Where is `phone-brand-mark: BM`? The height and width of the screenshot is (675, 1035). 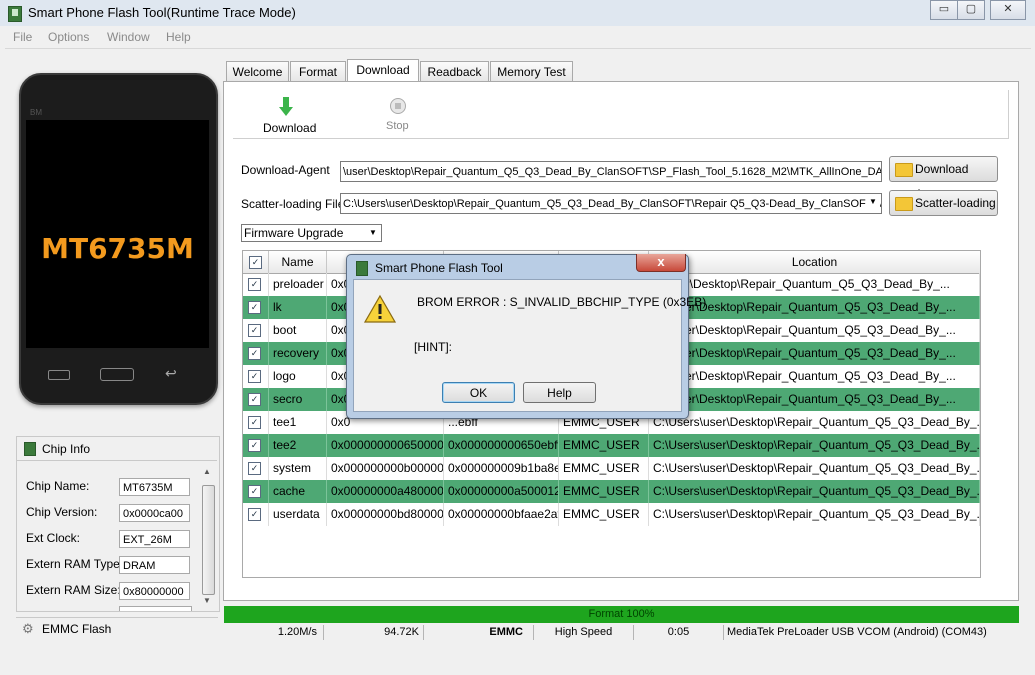
phone-brand-mark: BM is located at coordinates (36, 112).